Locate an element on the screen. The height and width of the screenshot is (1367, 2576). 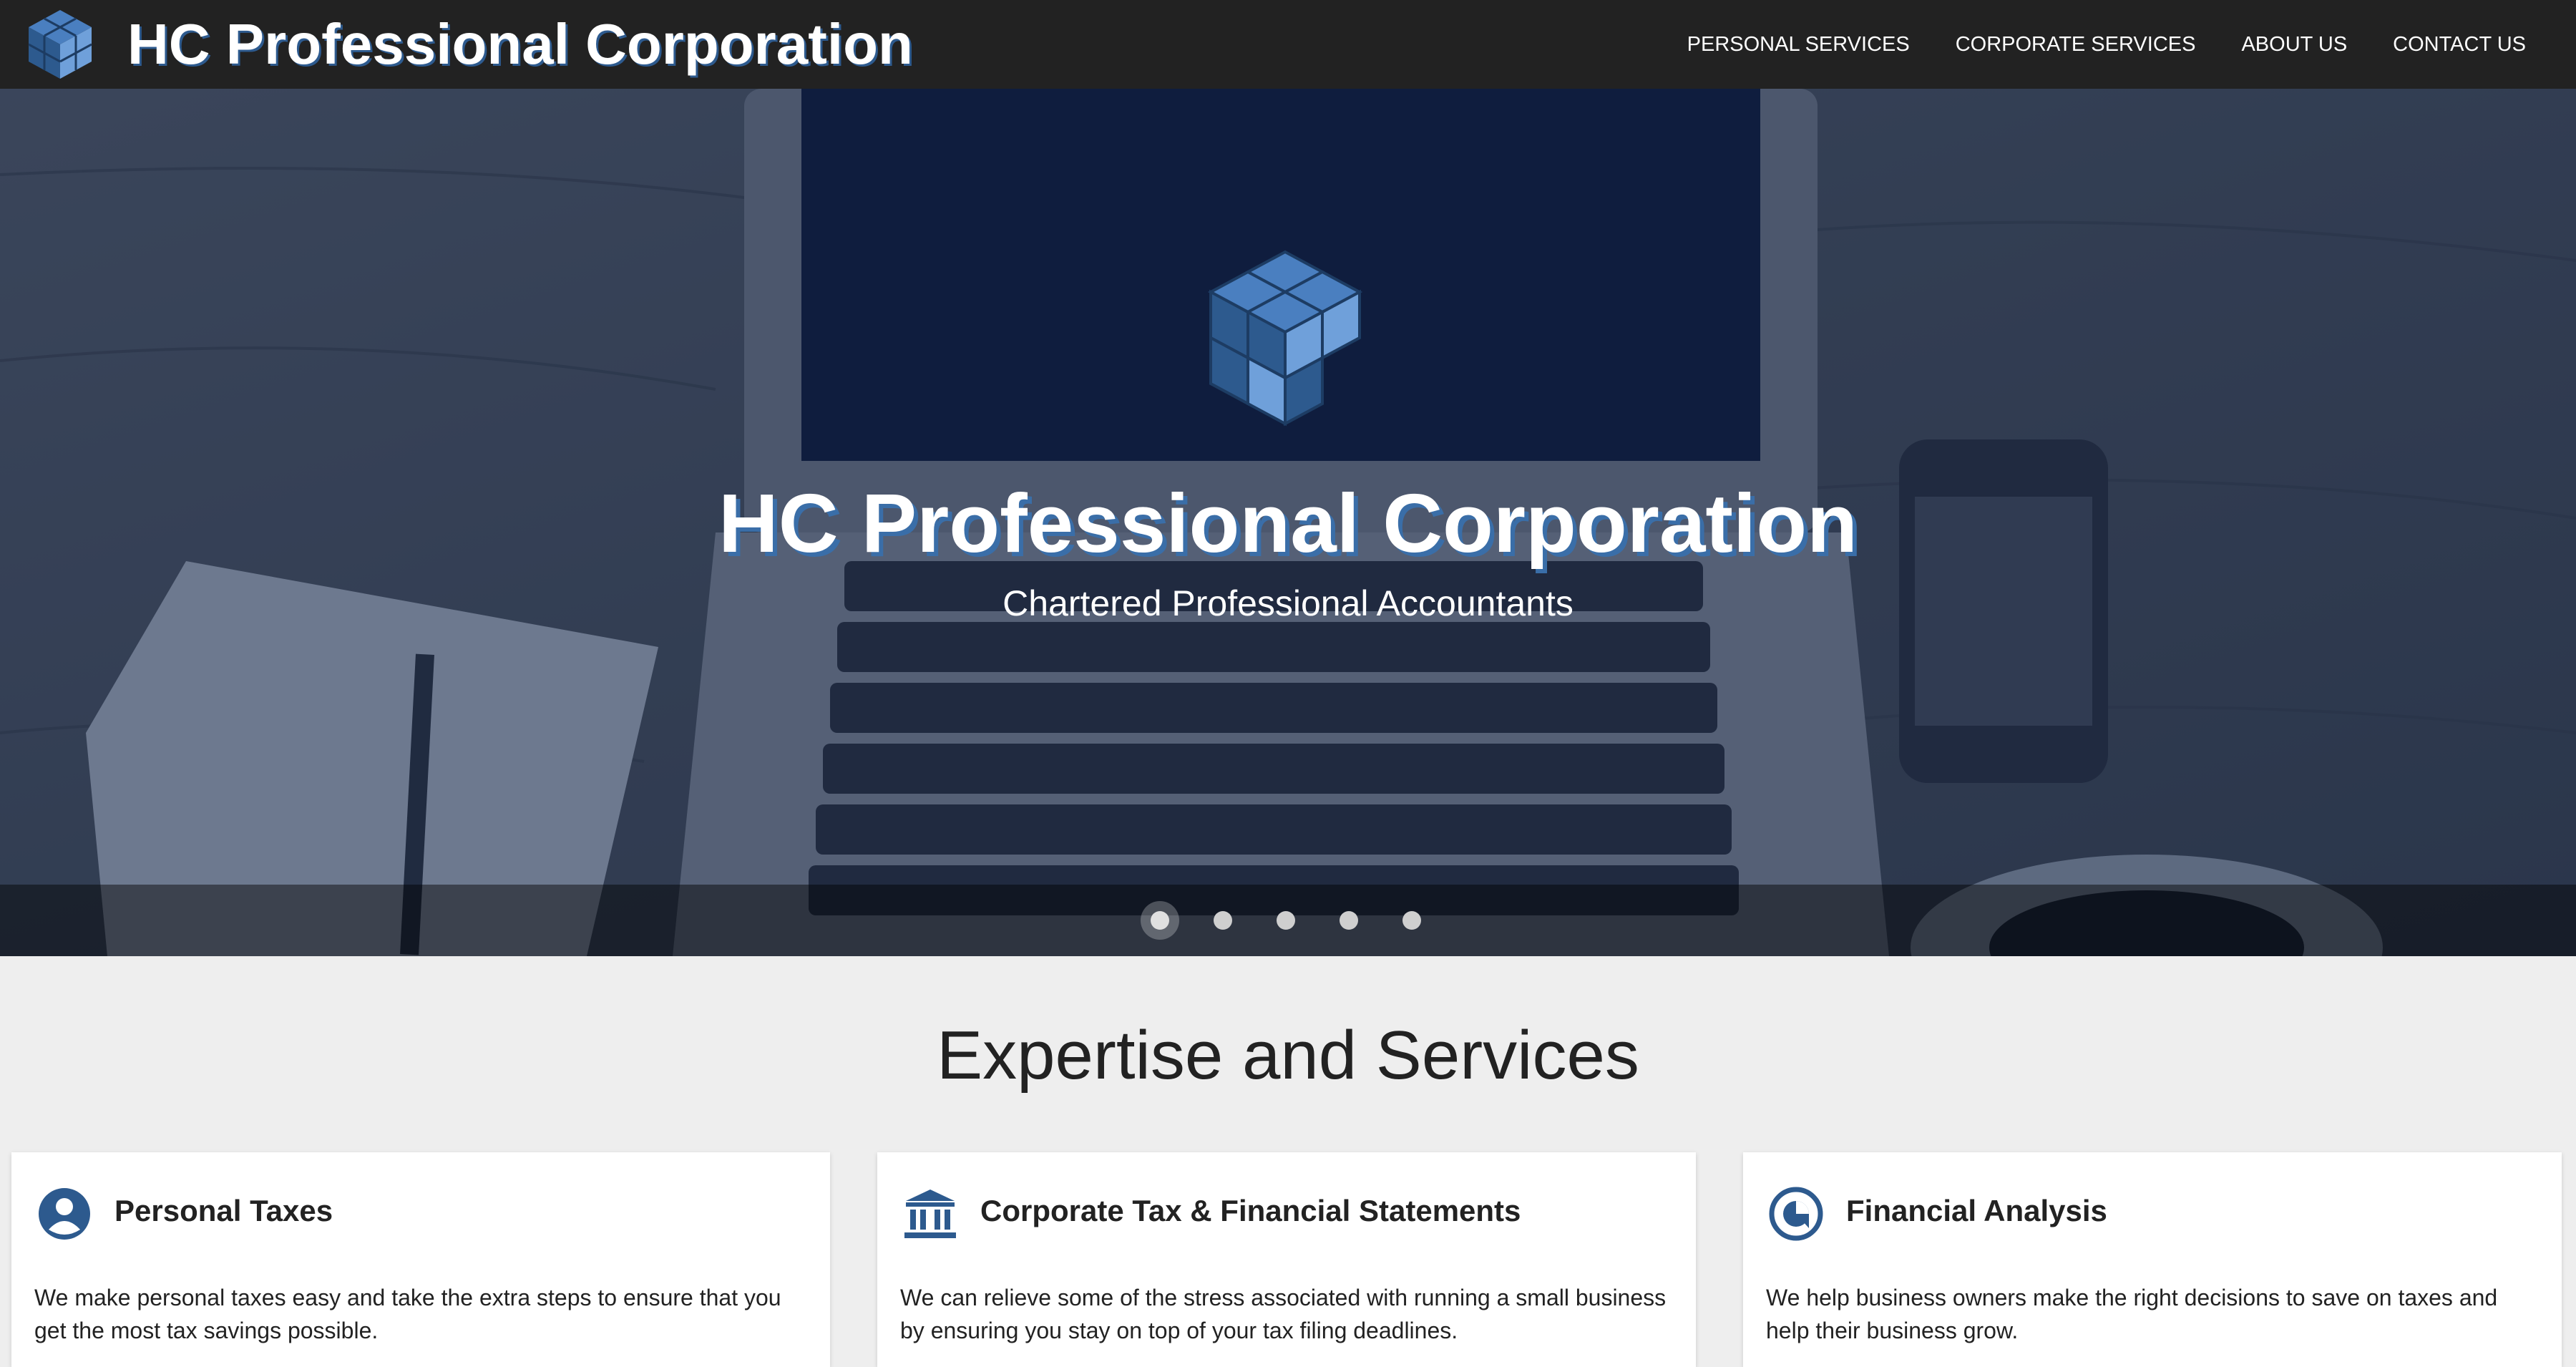
services-heading: Expertise and Services is located at coordinates (1288, 1055).